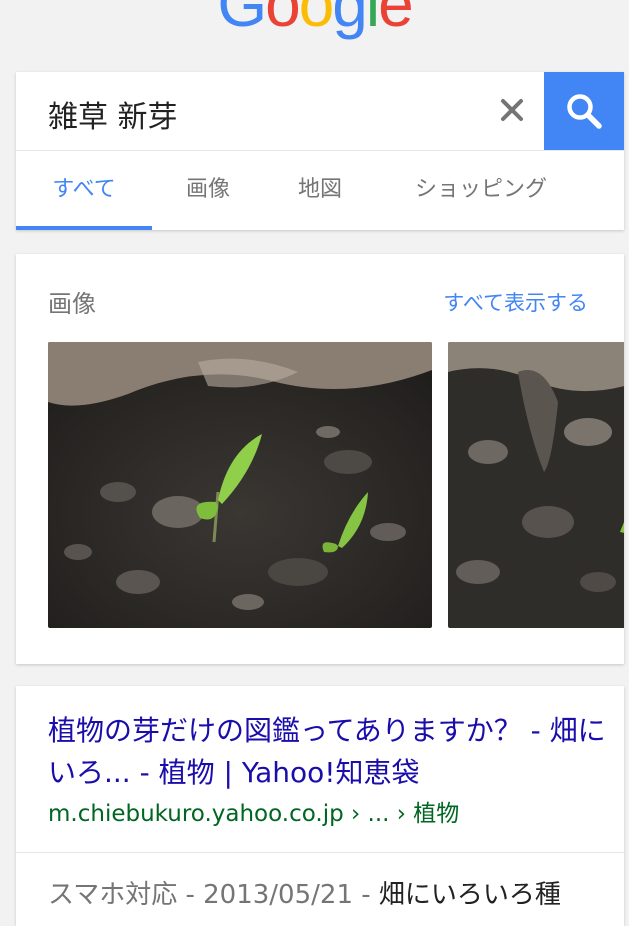 This screenshot has height=926, width=629. I want to click on image-thumbnail, so click(536, 485).